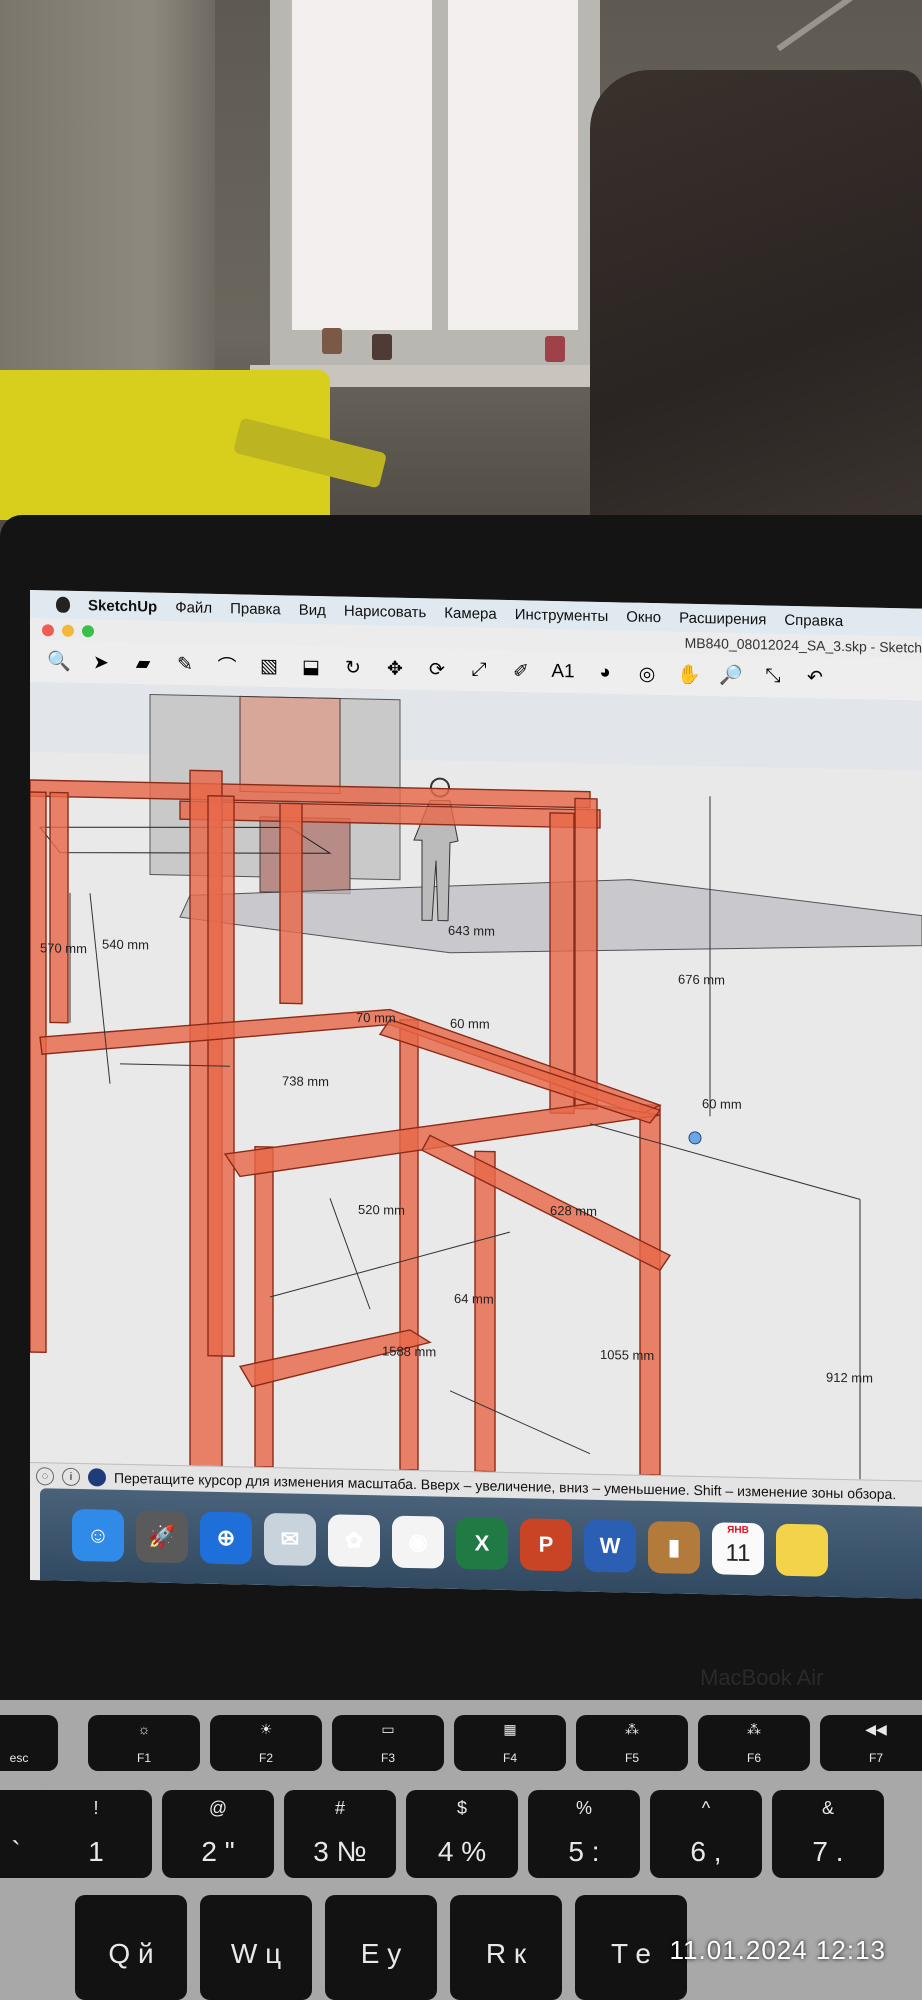 The image size is (922, 2000). I want to click on number-key: @2 ", so click(218, 1834).